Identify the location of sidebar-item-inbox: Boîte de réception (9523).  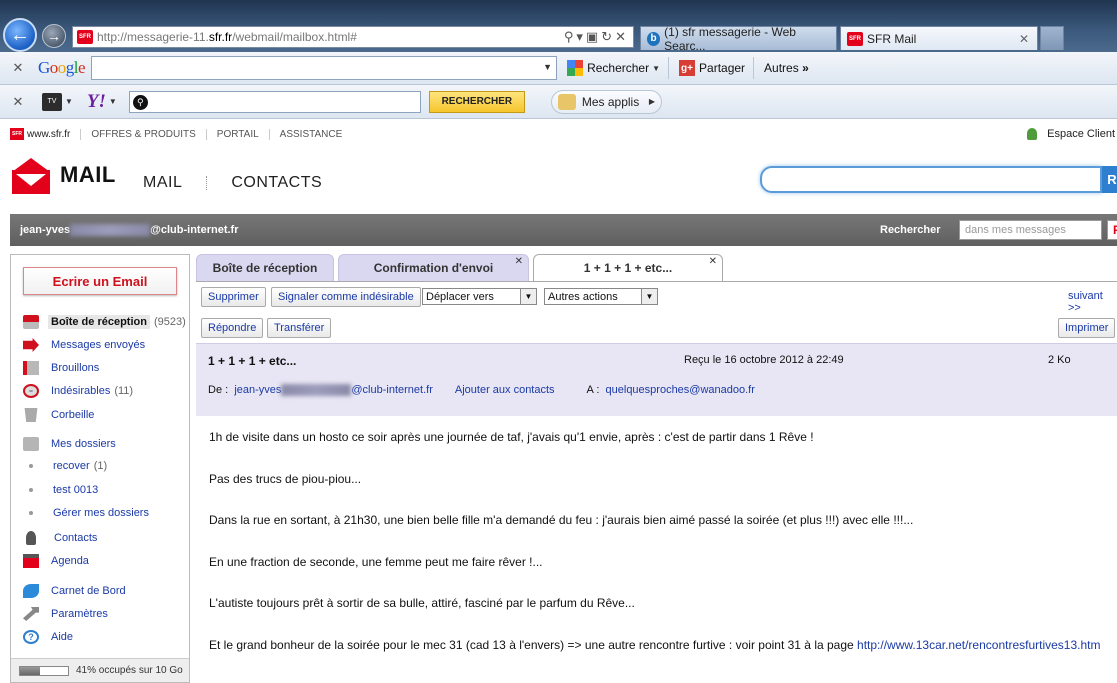
(106, 322).